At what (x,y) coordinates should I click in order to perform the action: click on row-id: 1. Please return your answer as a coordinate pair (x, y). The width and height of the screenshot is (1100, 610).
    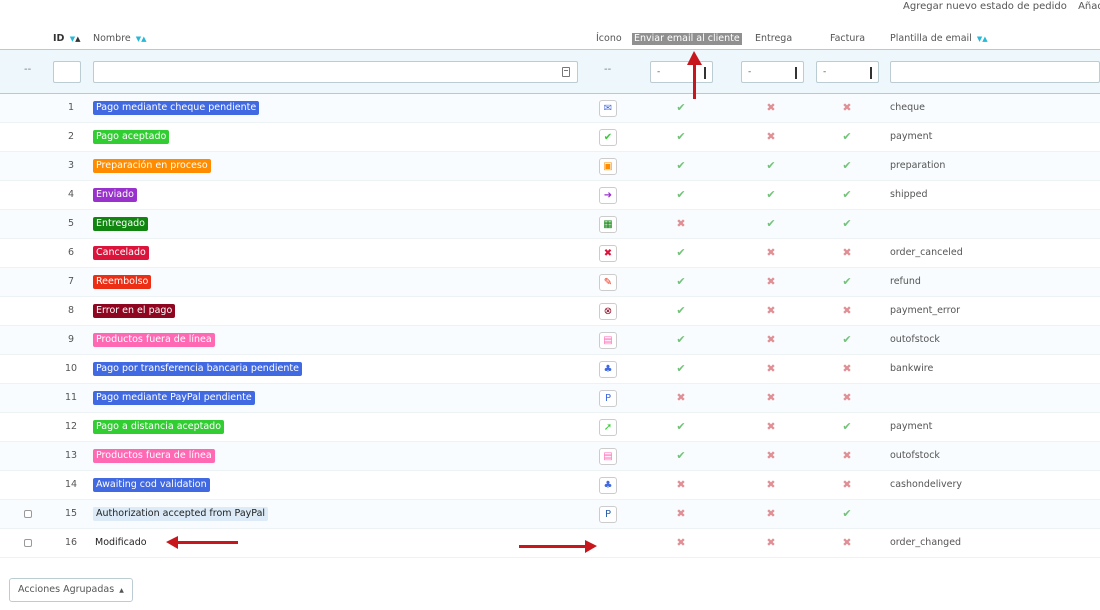
    Looking at the image, I should click on (71, 107).